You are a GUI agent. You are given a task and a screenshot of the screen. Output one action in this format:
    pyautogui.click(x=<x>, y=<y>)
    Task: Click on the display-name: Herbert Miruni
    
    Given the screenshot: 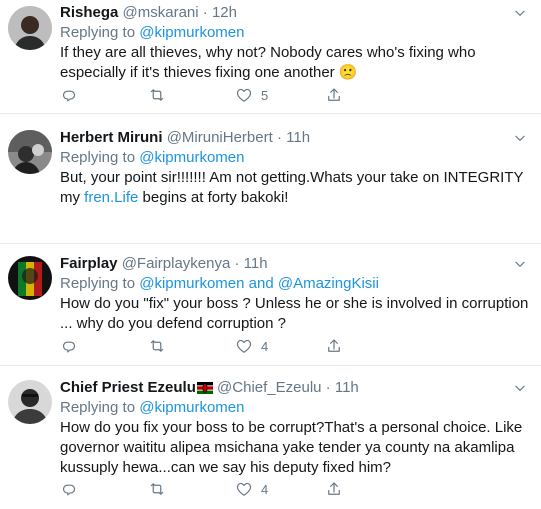 What is the action you would take?
    pyautogui.click(x=111, y=137)
    